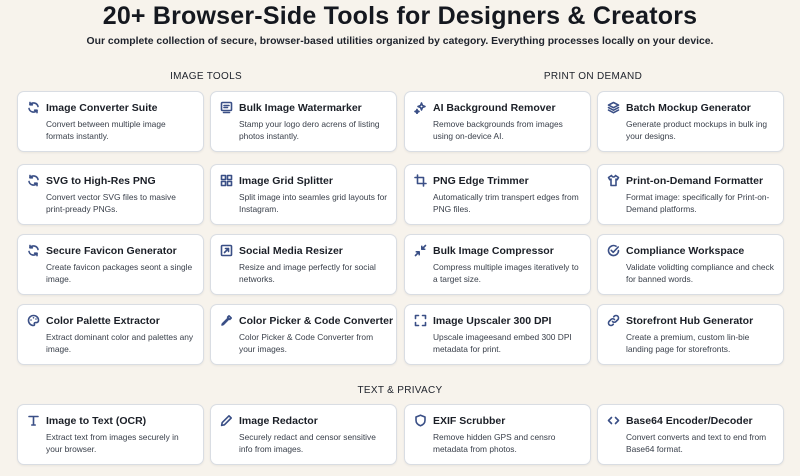 The width and height of the screenshot is (800, 476). What do you see at coordinates (420, 250) in the screenshot?
I see `compress-icon` at bounding box center [420, 250].